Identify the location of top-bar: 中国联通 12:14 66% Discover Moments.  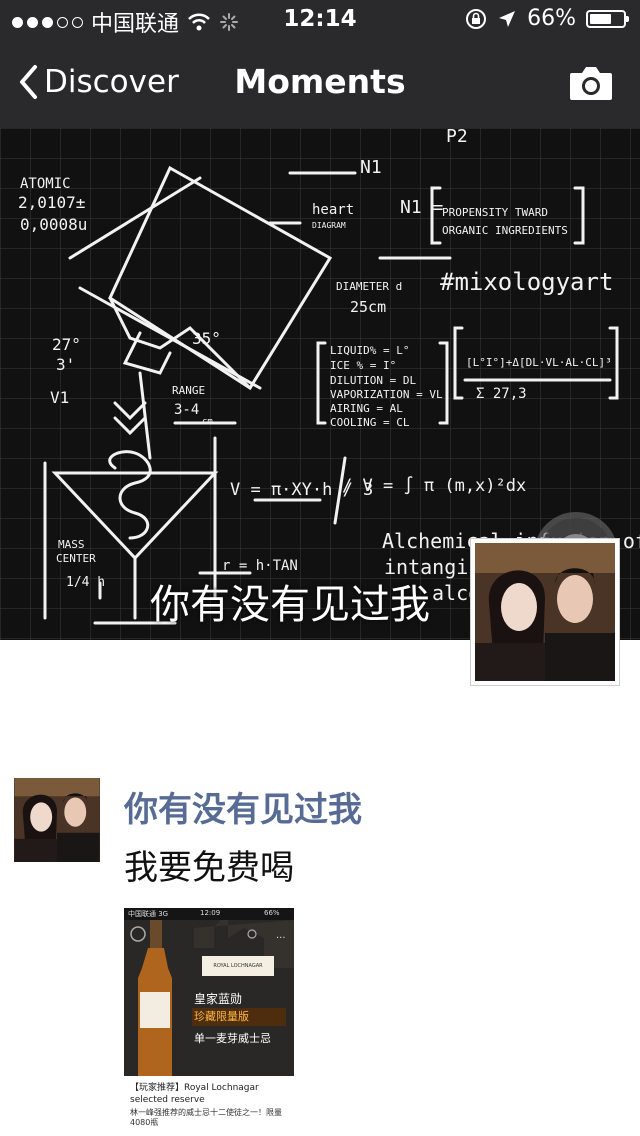
(320, 64).